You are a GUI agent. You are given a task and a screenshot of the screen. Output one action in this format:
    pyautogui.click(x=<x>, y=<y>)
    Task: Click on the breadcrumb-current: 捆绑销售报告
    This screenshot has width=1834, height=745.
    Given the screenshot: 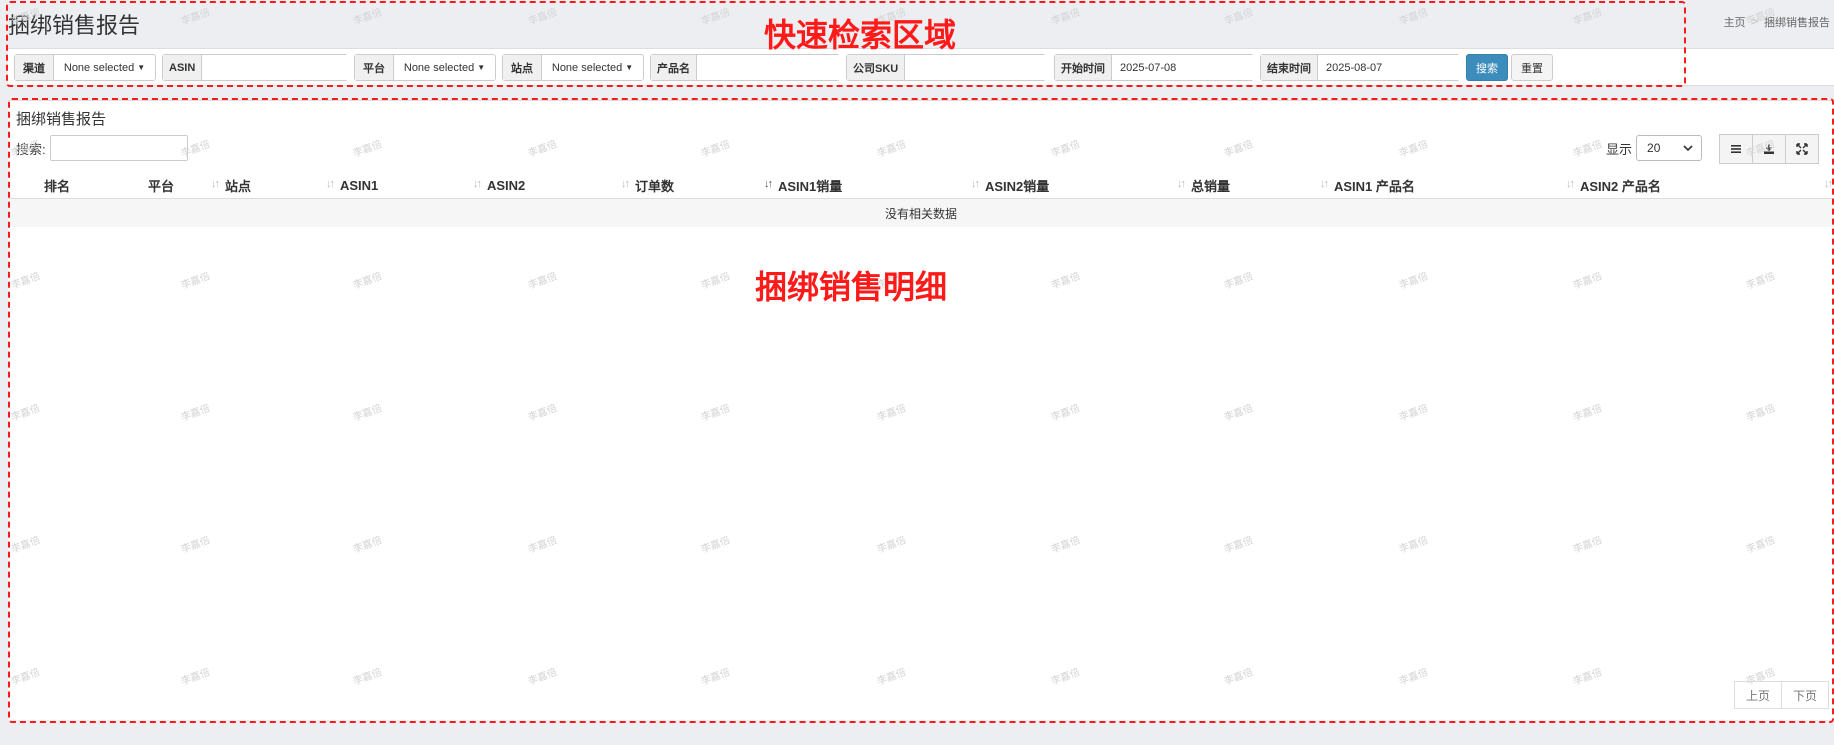 What is the action you would take?
    pyautogui.click(x=1797, y=23)
    